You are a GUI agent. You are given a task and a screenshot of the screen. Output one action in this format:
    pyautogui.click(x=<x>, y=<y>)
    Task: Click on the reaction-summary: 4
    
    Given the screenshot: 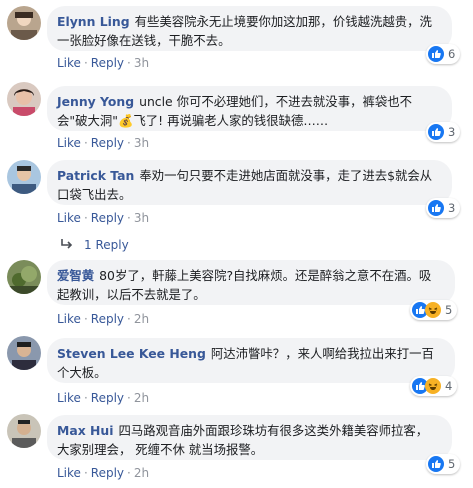 What is the action you would take?
    pyautogui.click(x=434, y=386)
    